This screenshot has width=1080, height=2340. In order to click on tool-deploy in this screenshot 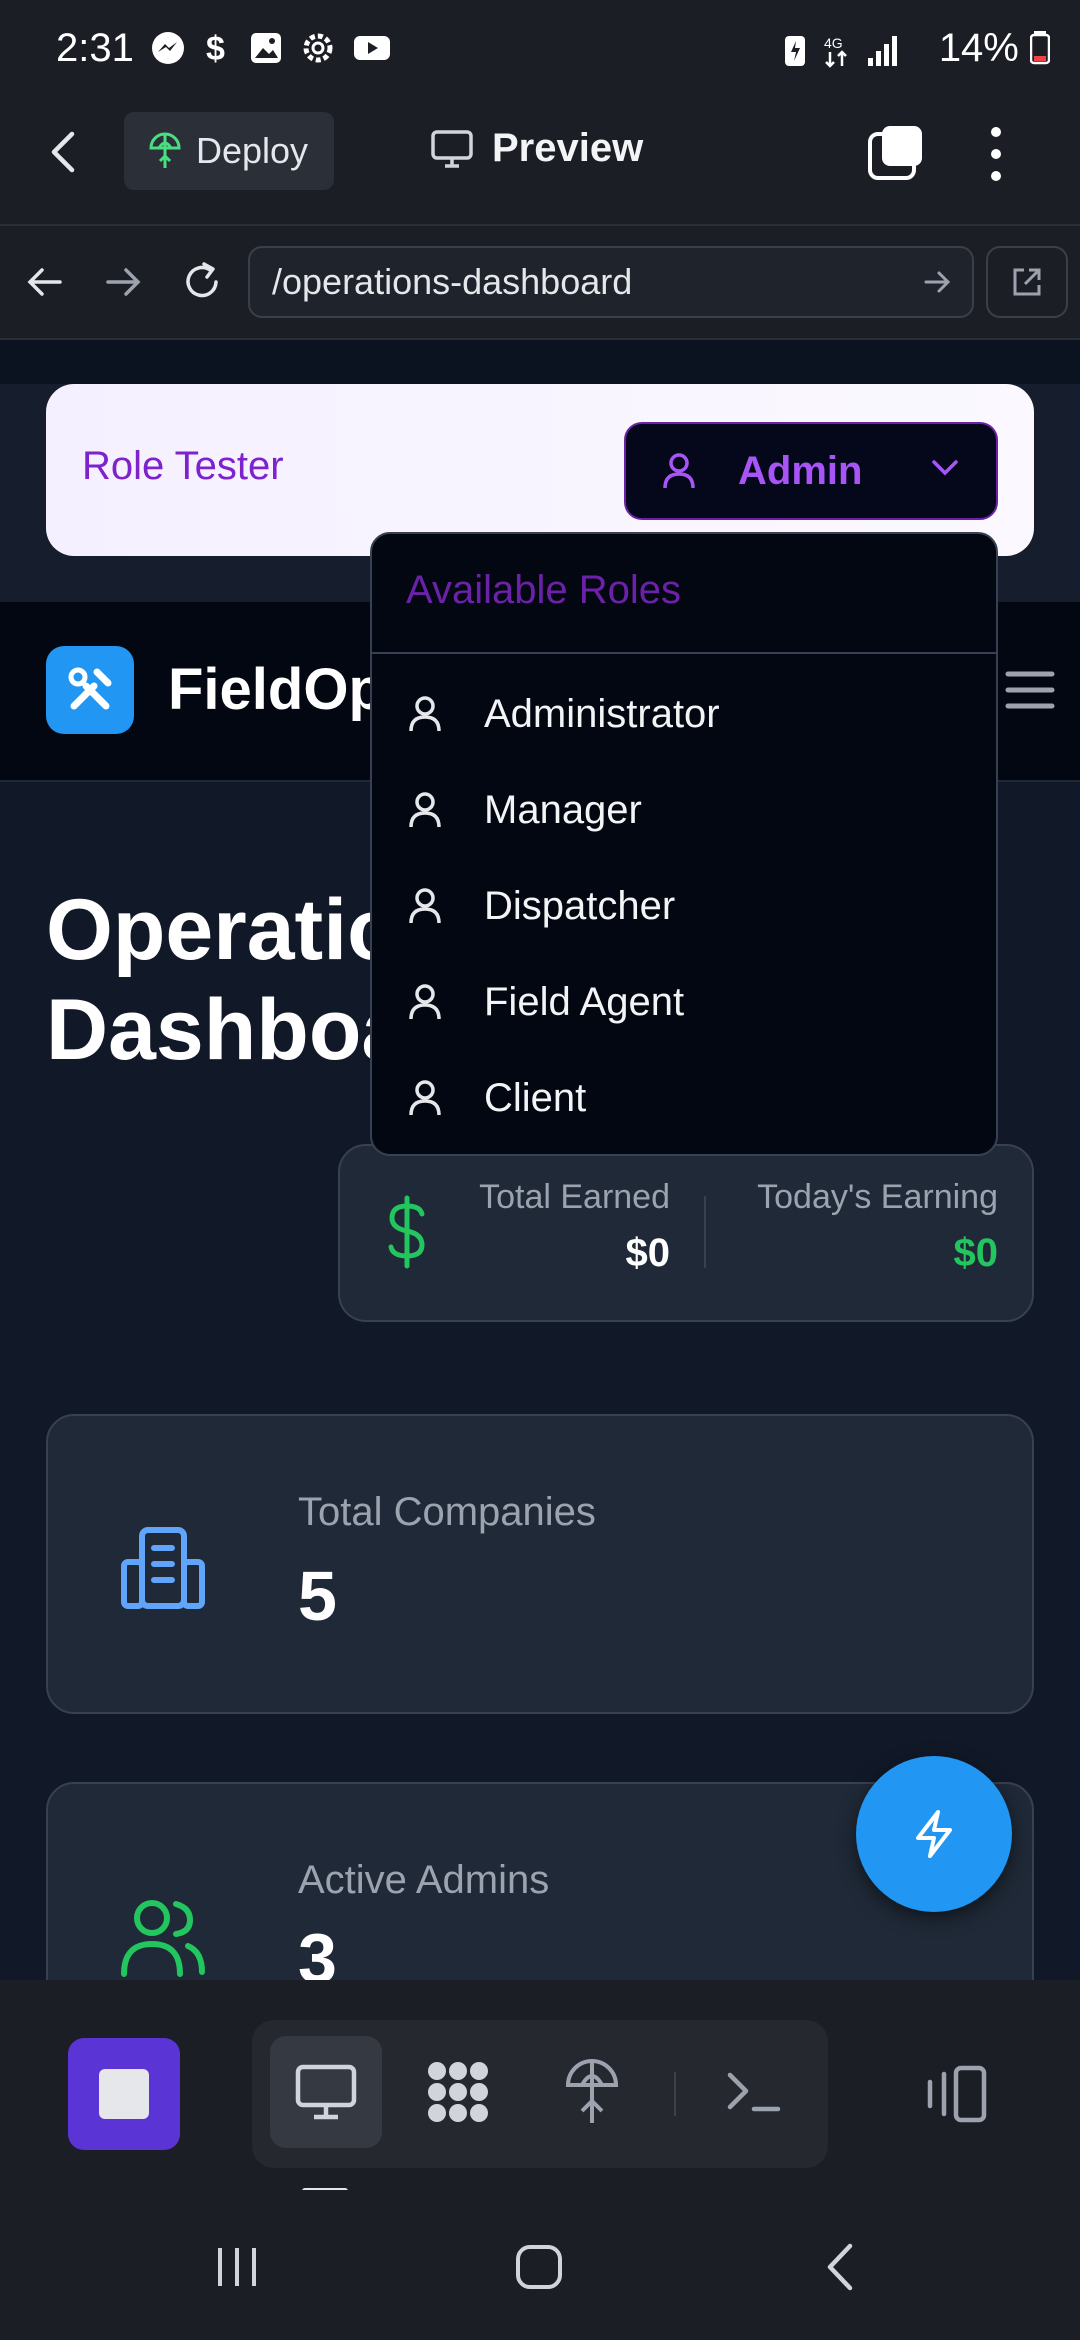, I will do `click(592, 2092)`.